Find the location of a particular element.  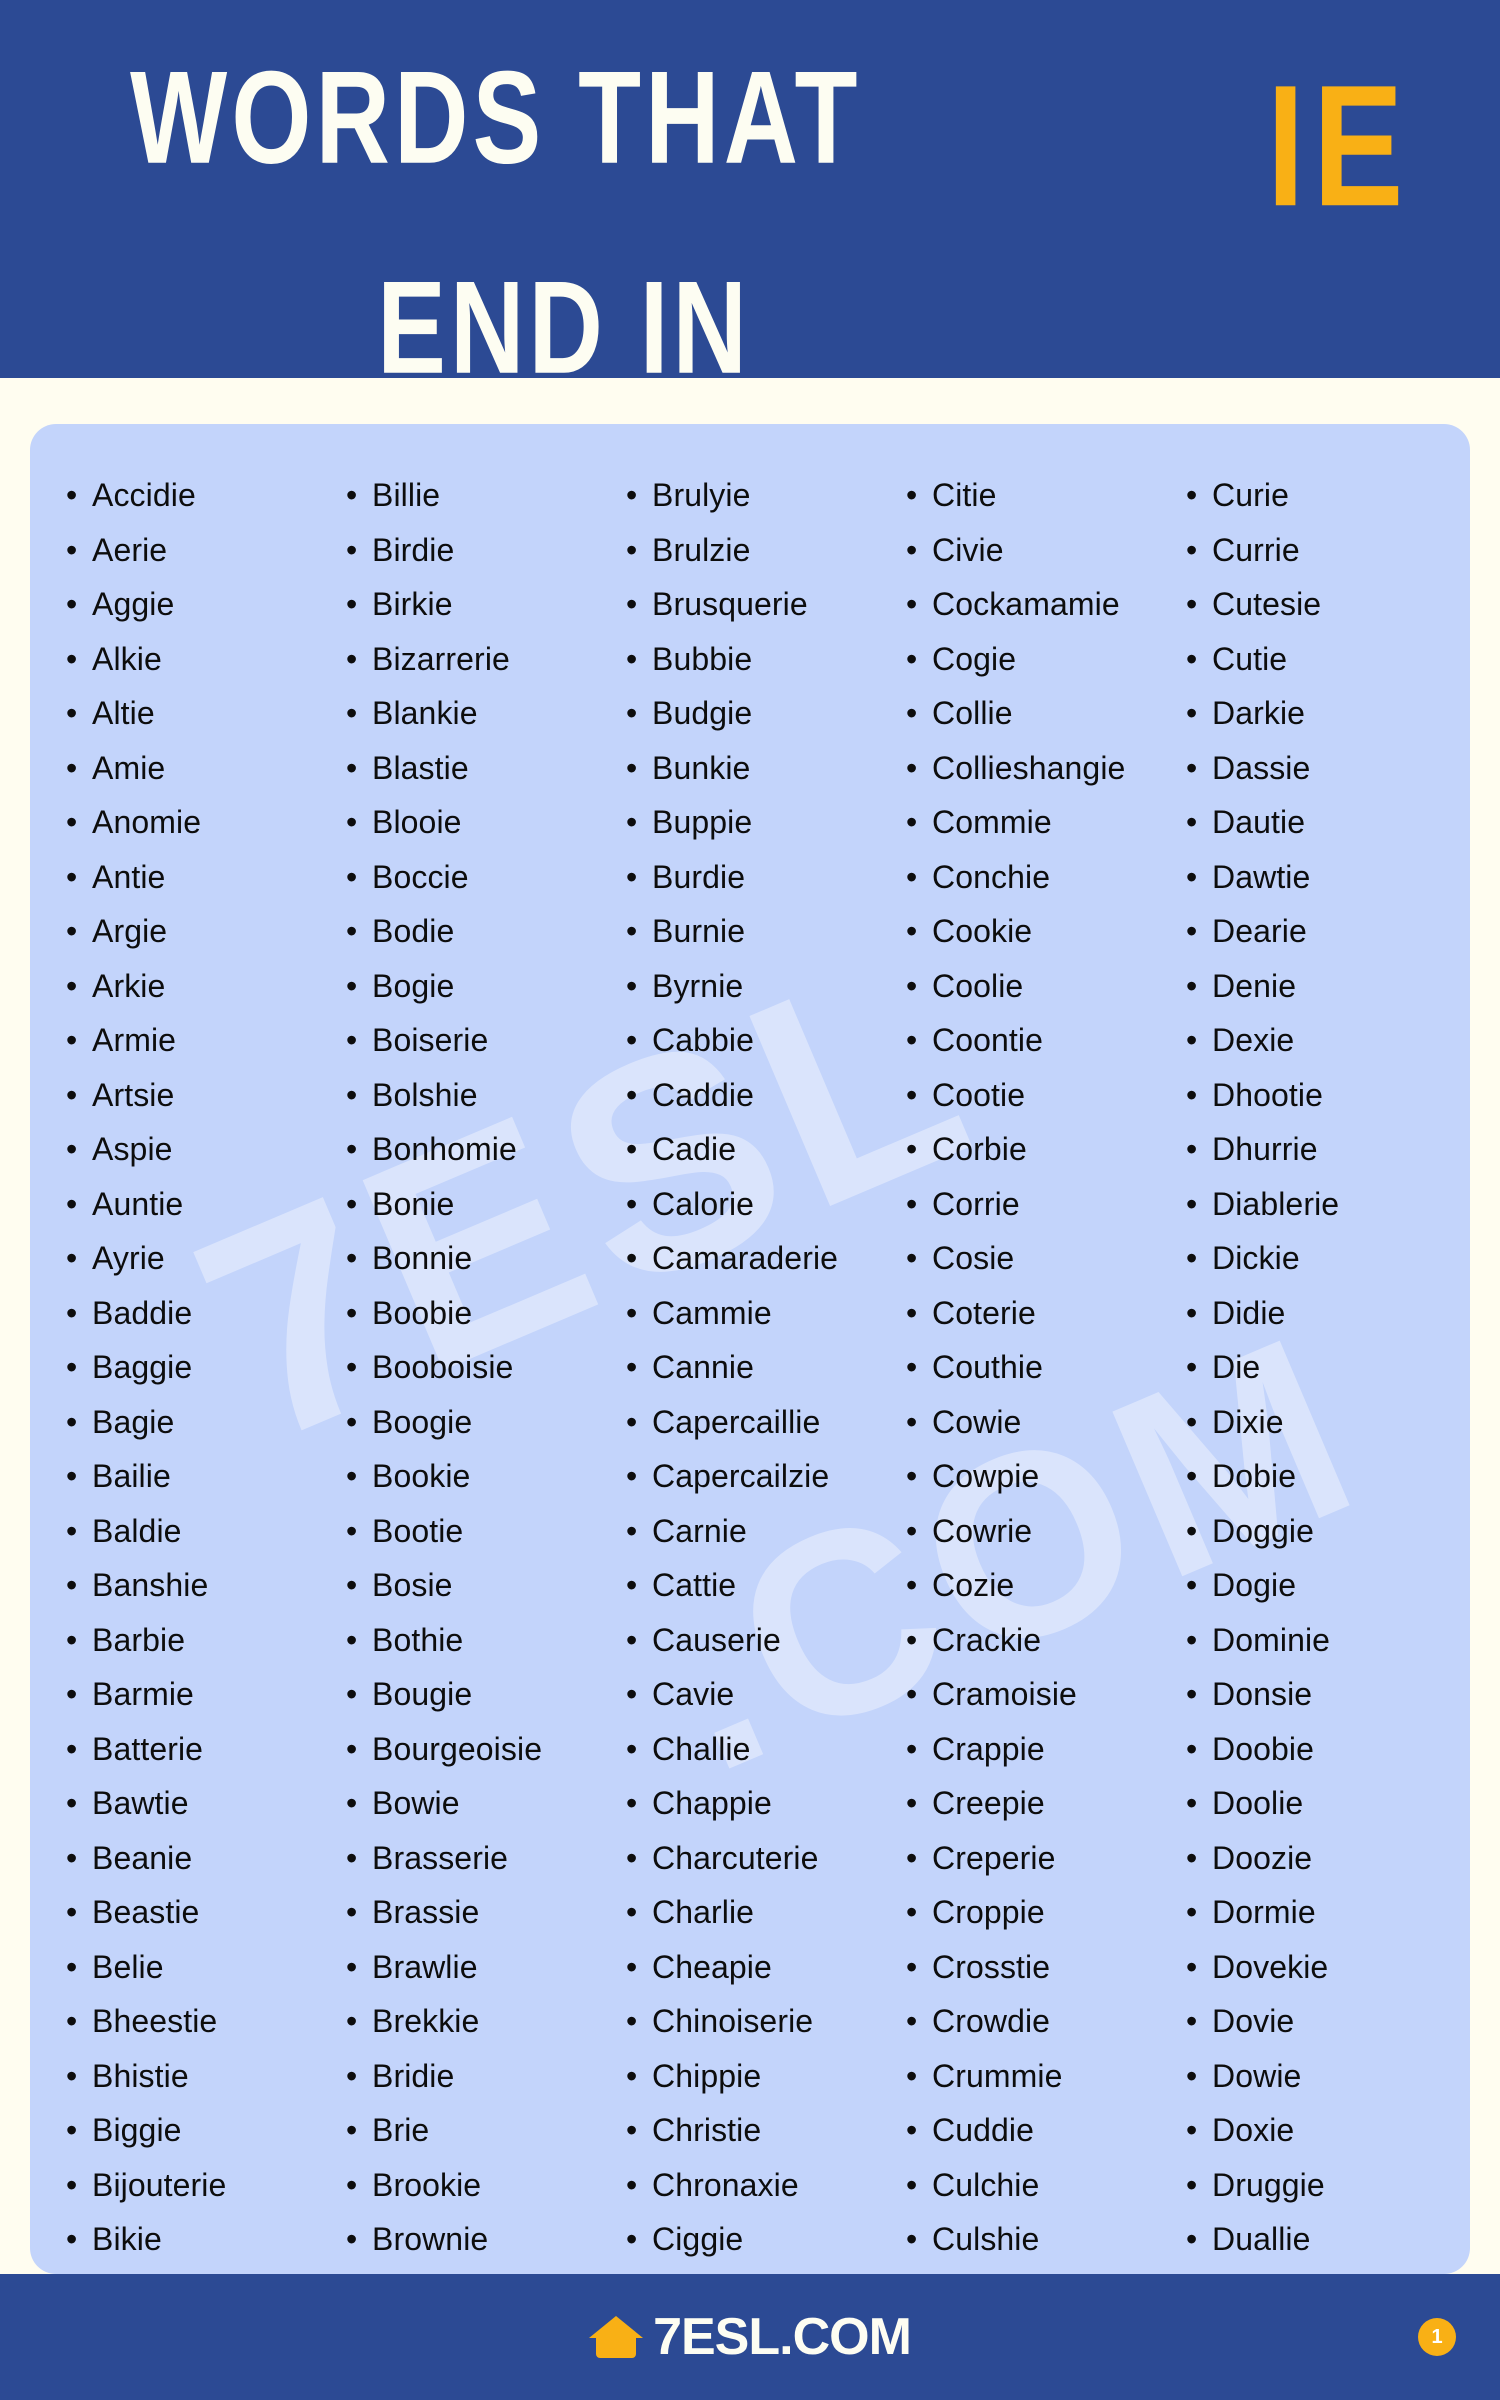

word-list-item: • Bridie is located at coordinates (475, 2076).